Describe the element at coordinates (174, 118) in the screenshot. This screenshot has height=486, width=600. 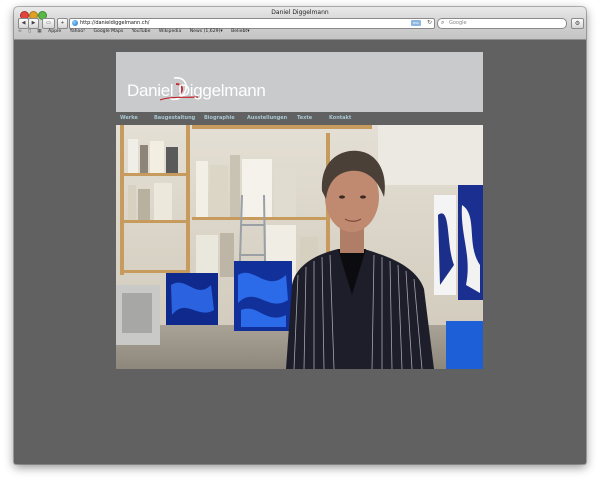
I see `nav-baugestaltung: Baugestaltung` at that location.